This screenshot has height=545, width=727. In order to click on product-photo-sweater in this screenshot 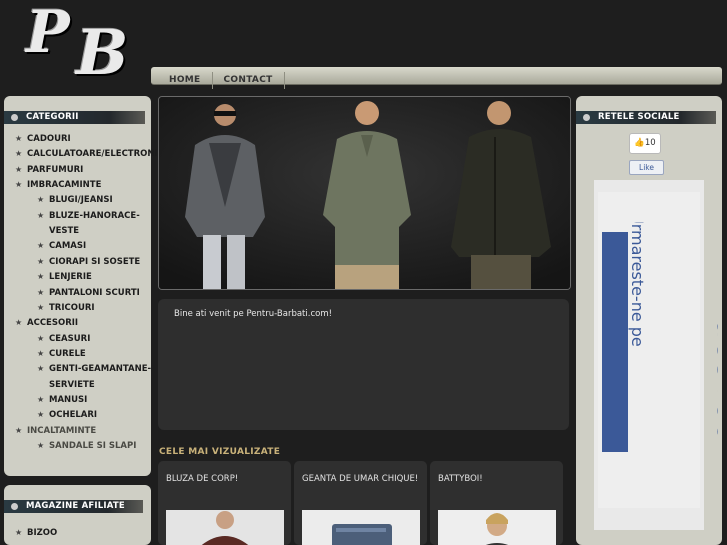, I will do `click(225, 527)`.